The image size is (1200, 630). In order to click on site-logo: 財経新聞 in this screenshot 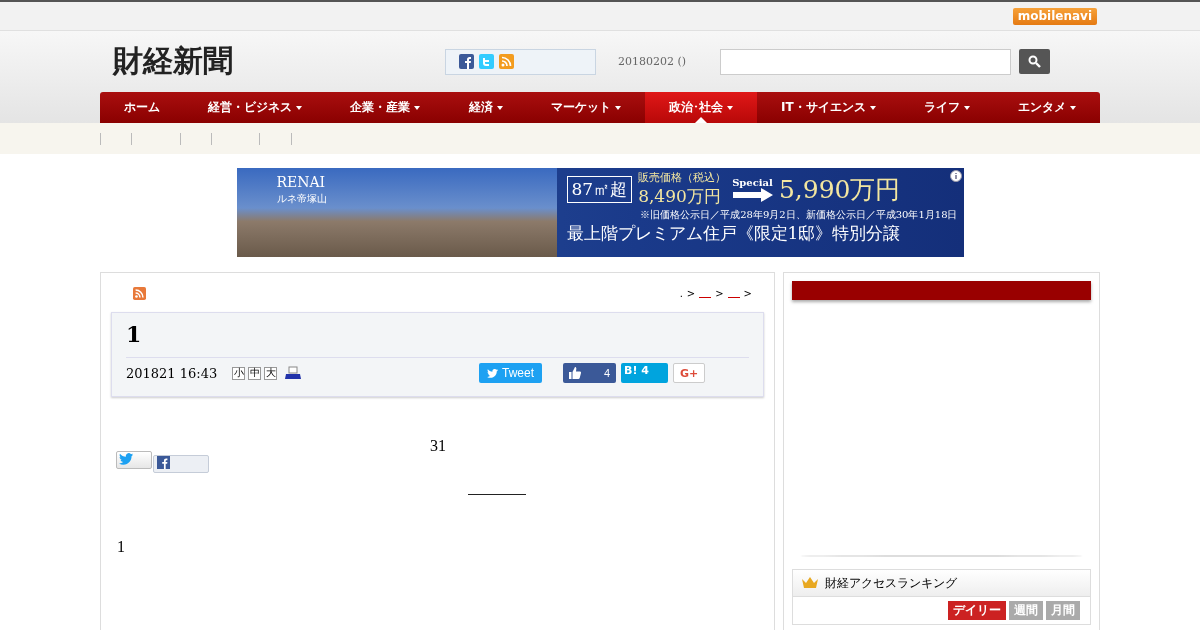, I will do `click(279, 61)`.